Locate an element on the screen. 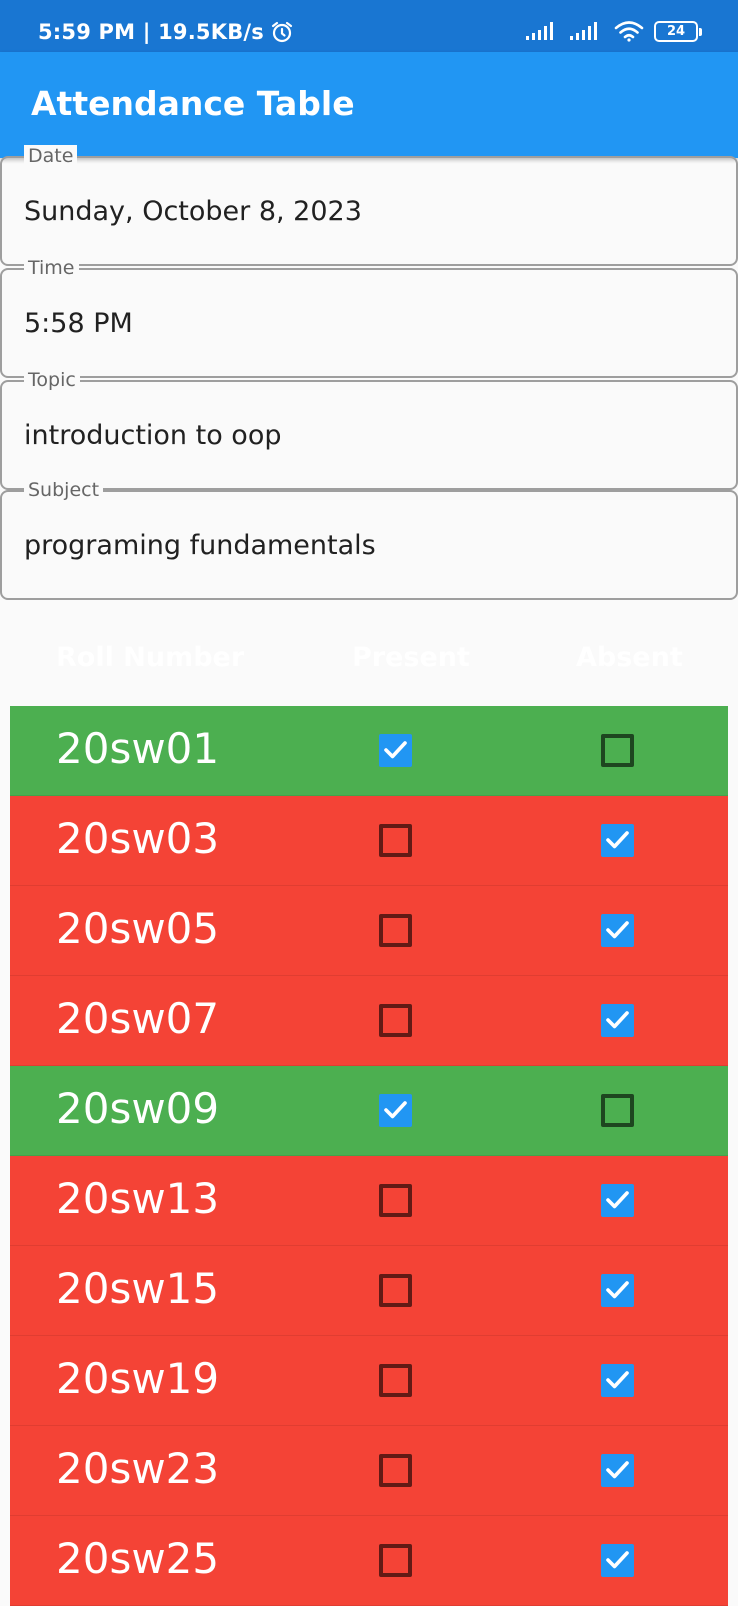 The image size is (738, 1606). wifi-icon is located at coordinates (629, 31).